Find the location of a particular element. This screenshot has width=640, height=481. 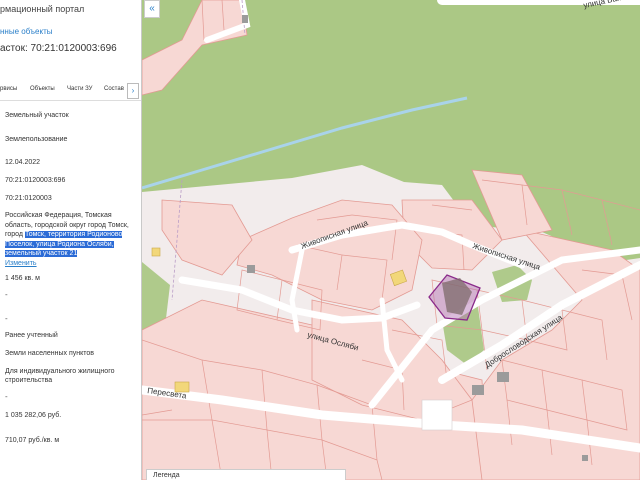

field-quarter: 70:21:0120003 is located at coordinates (28, 198).